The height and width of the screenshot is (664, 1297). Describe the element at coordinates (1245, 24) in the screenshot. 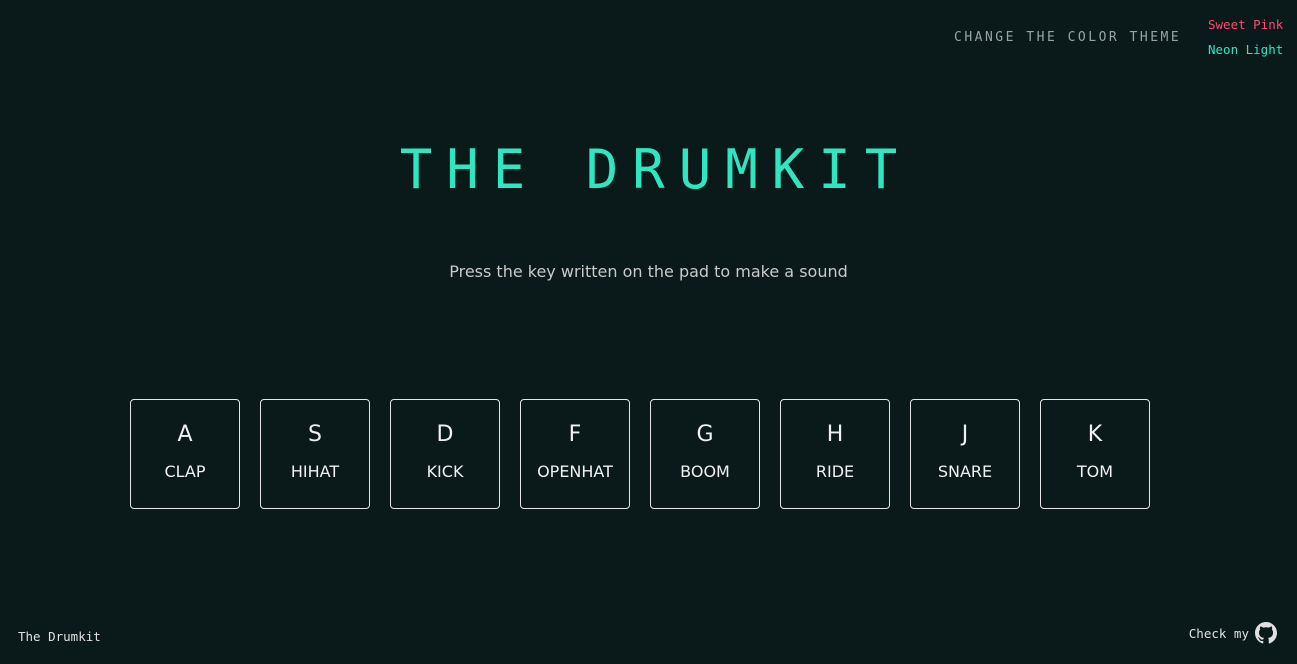

I see `theme-option-sweet-pink: Sweet Pink` at that location.